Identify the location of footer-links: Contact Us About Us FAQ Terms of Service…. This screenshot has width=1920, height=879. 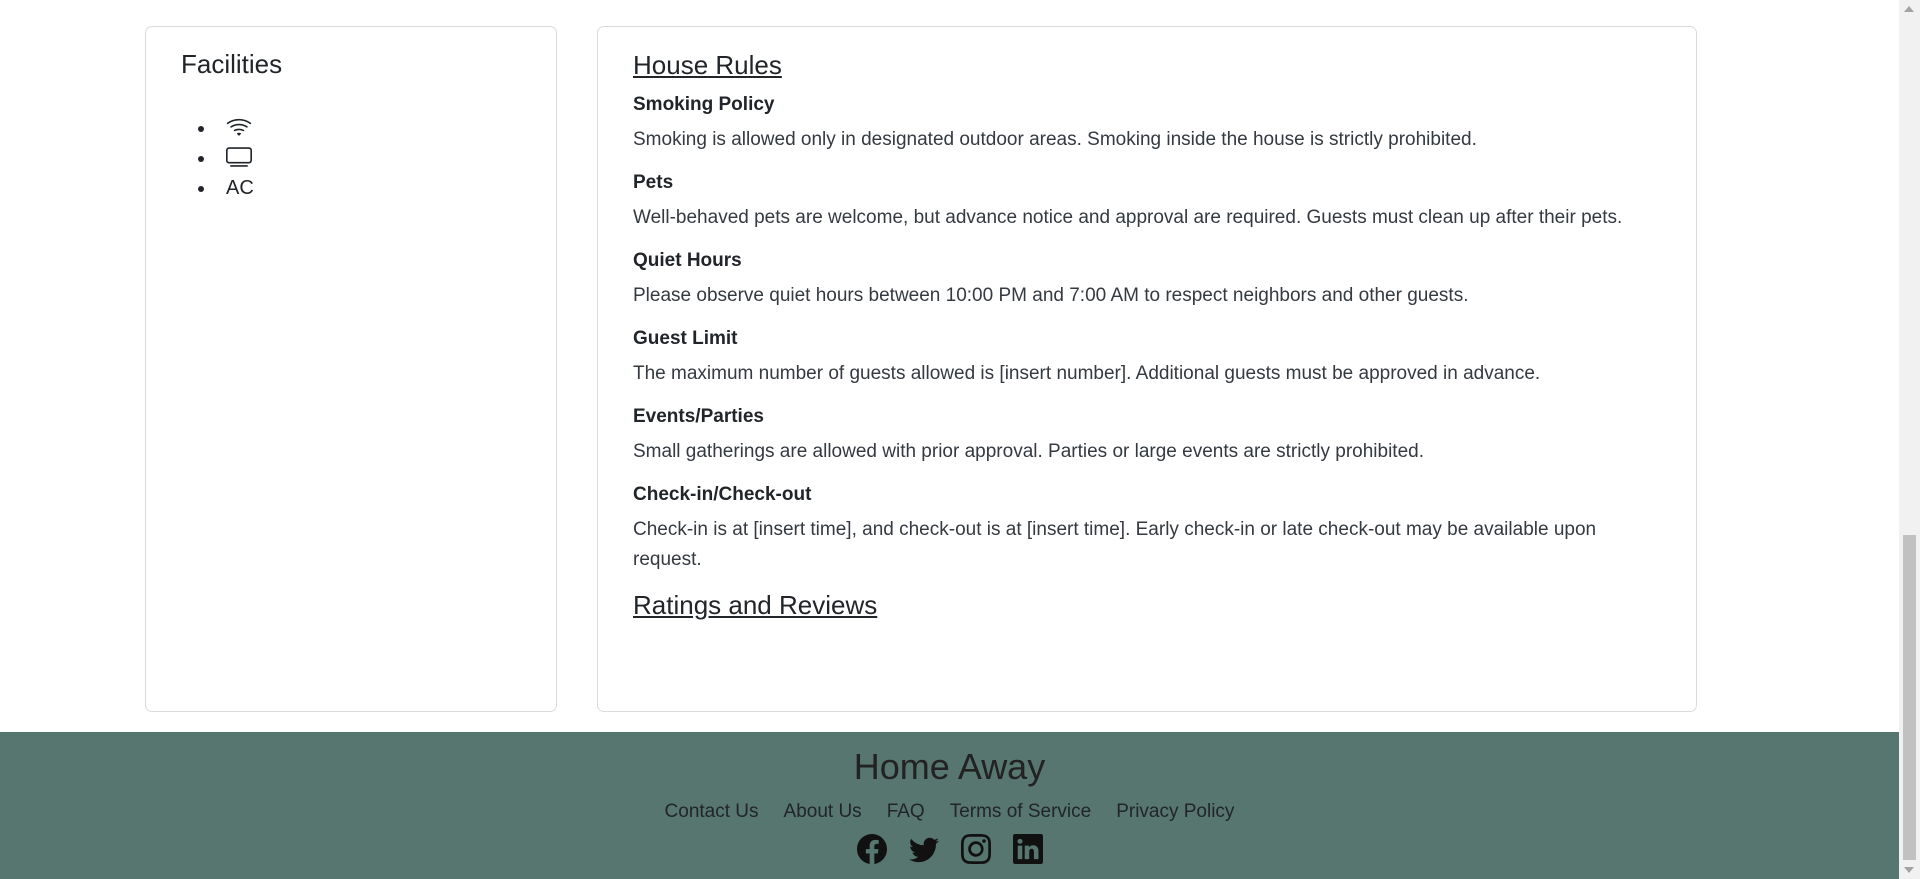
(949, 812).